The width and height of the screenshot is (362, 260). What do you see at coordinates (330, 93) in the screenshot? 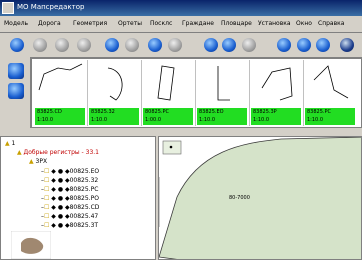
I see `thumbnail-6: 83825.PC 1:10.0` at bounding box center [330, 93].